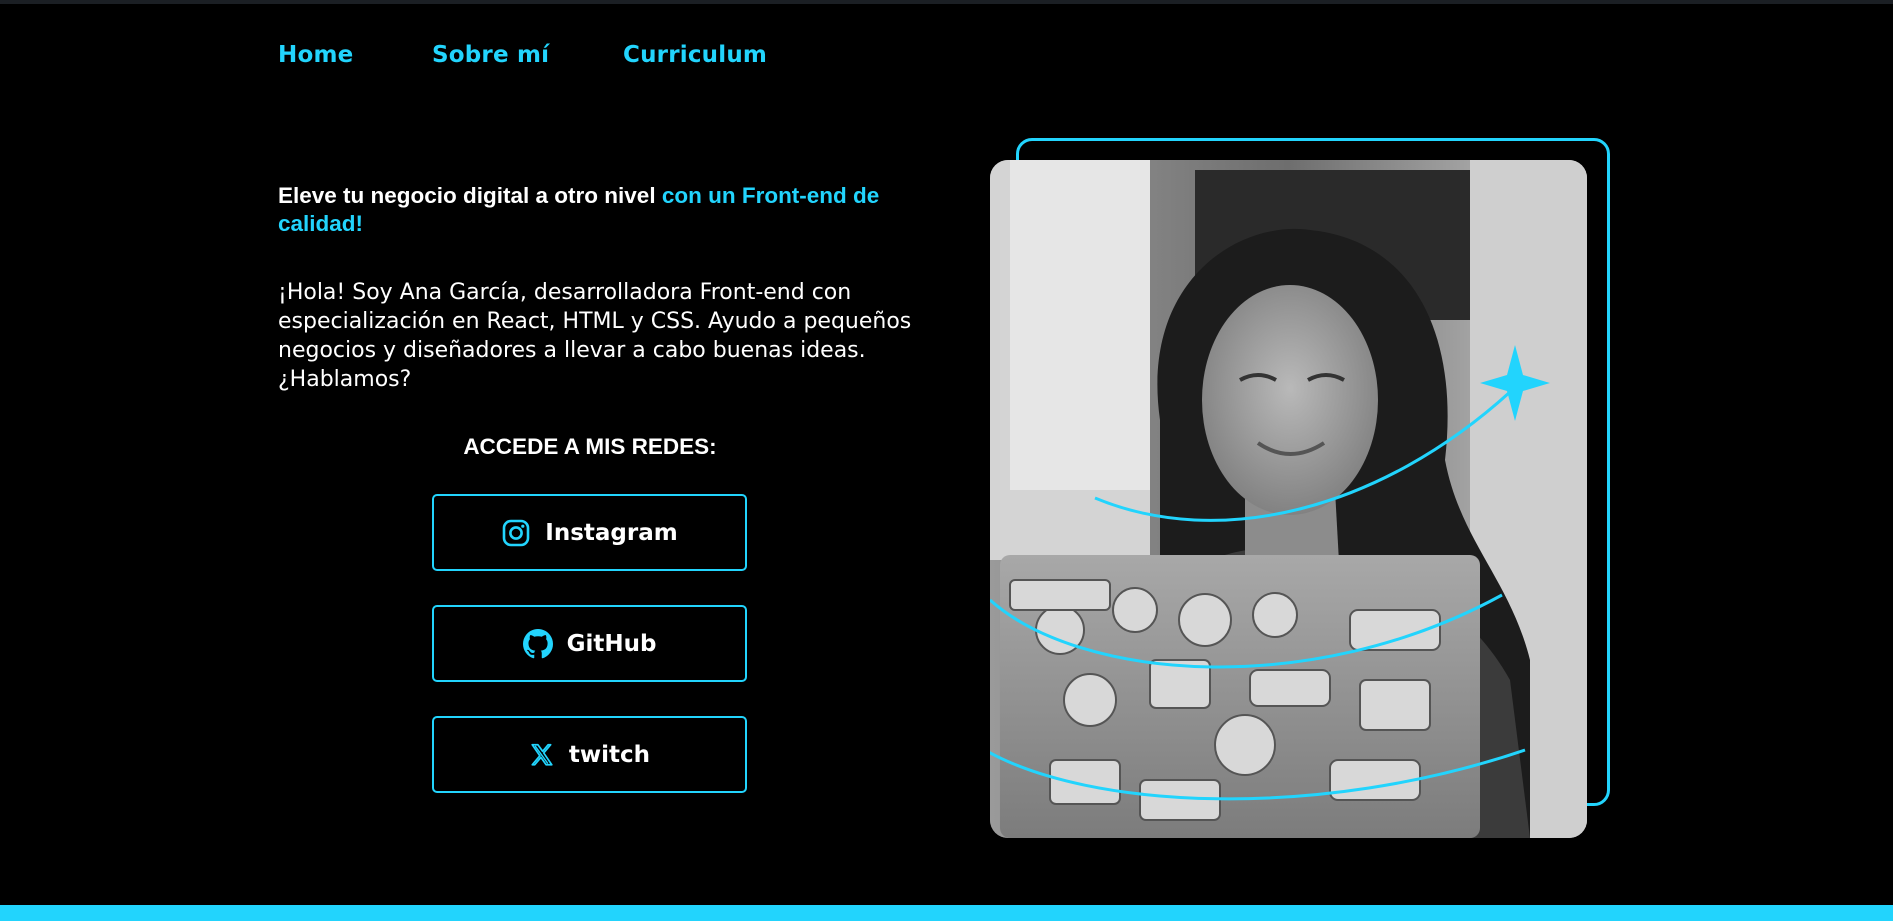 Image resolution: width=1893 pixels, height=921 pixels. What do you see at coordinates (470, 195) in the screenshot?
I see `headline-plain: Eleve tu negocio digital a otro nivel` at bounding box center [470, 195].